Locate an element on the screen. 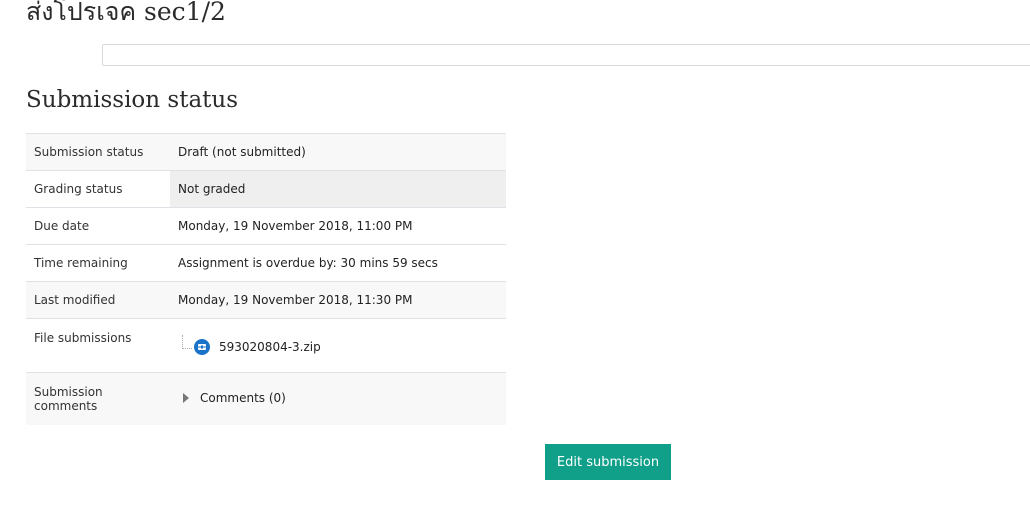 Image resolution: width=1030 pixels, height=522 pixels. table-row: Grading status Not graded is located at coordinates (266, 189).